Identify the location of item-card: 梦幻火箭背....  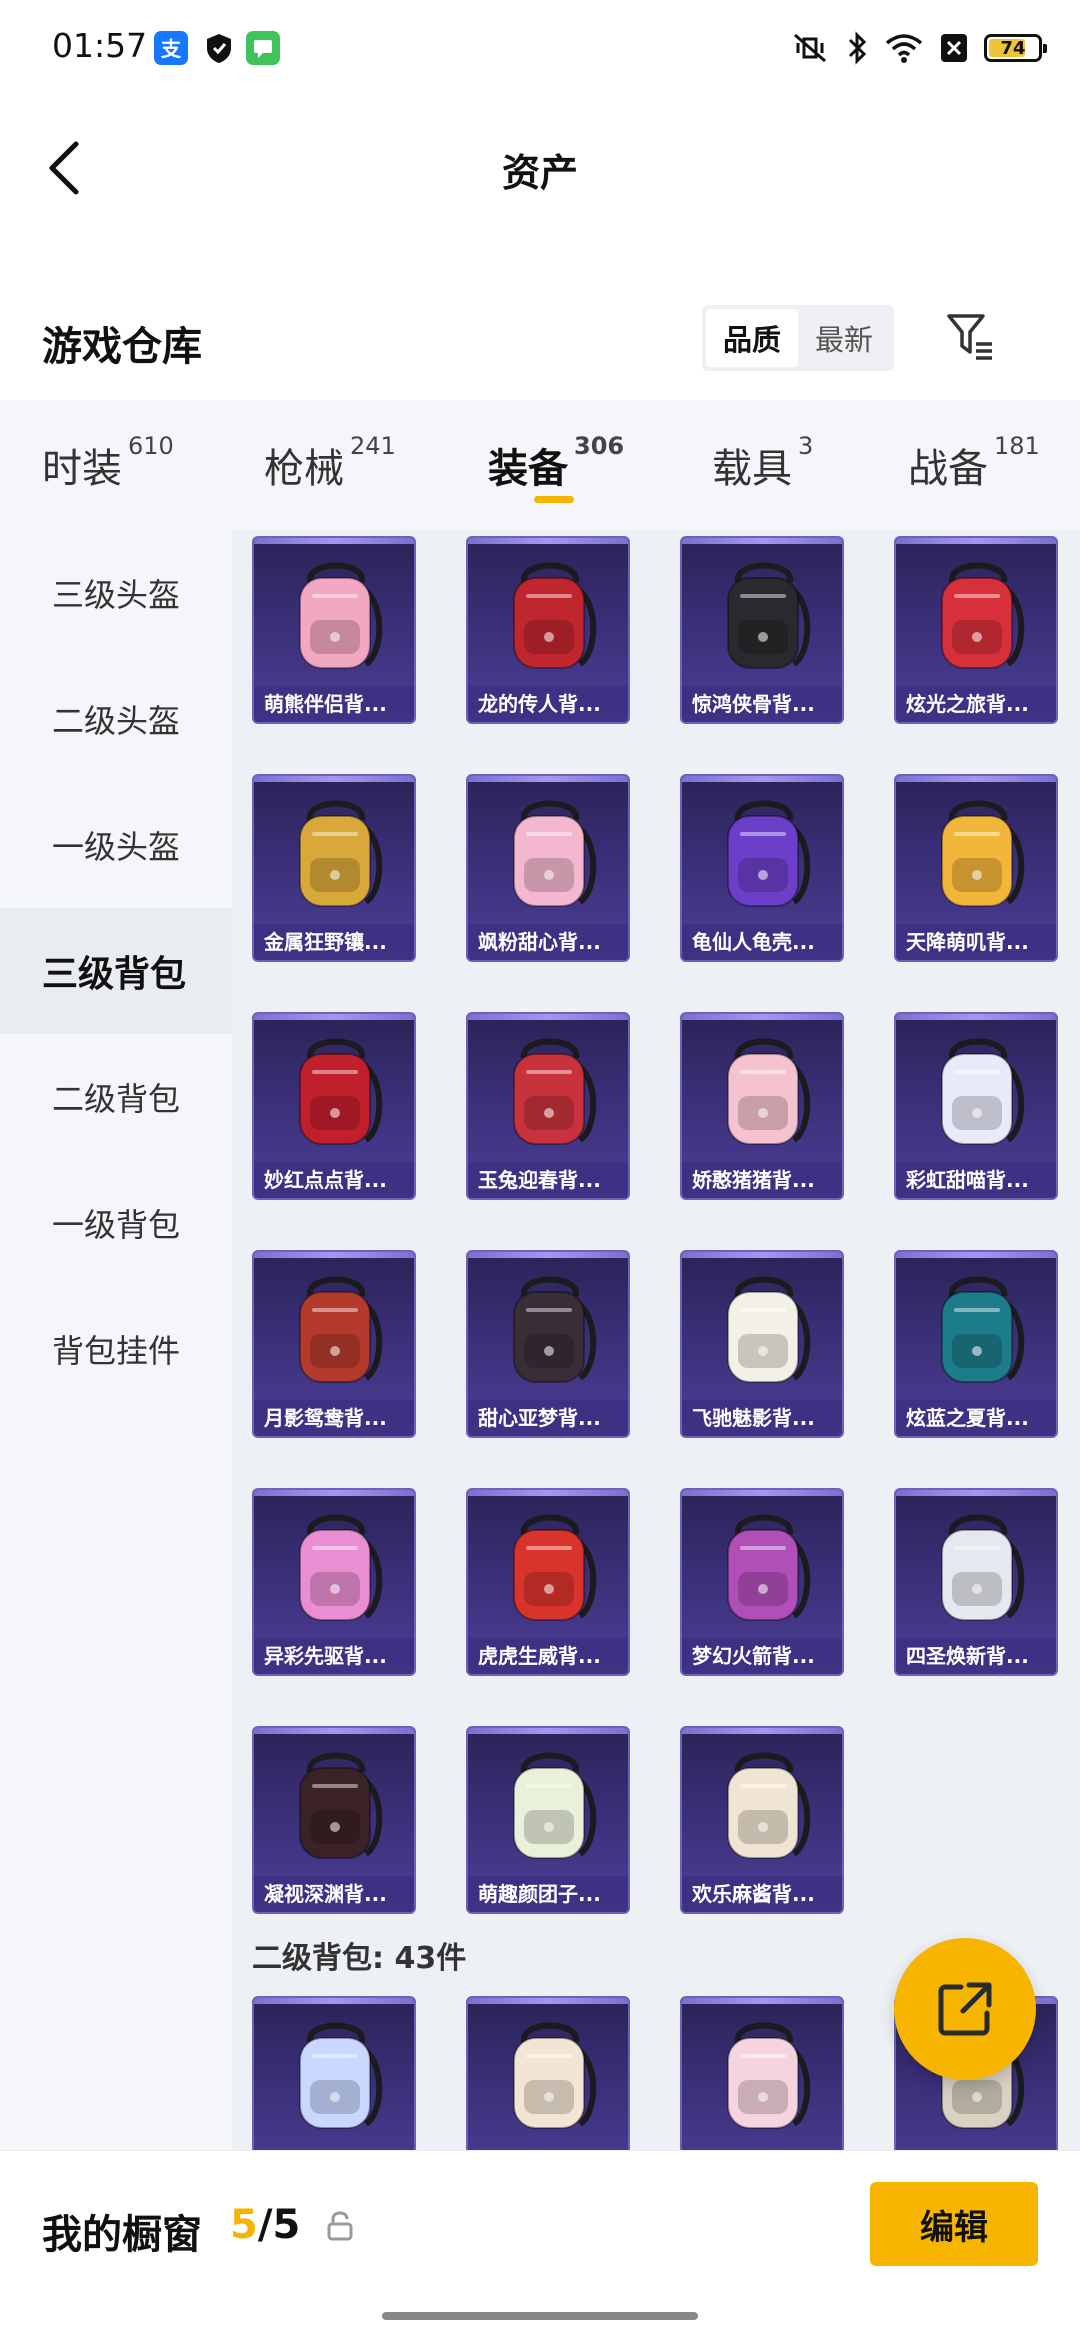
(762, 1582).